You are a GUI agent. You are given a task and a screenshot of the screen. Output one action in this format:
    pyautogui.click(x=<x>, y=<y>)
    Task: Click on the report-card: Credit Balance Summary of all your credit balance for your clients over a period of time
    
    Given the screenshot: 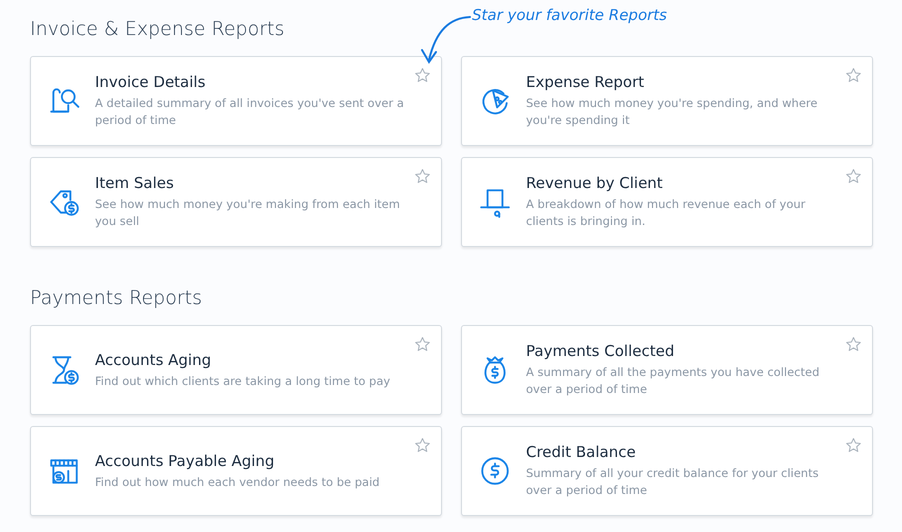 What is the action you would take?
    pyautogui.click(x=667, y=471)
    